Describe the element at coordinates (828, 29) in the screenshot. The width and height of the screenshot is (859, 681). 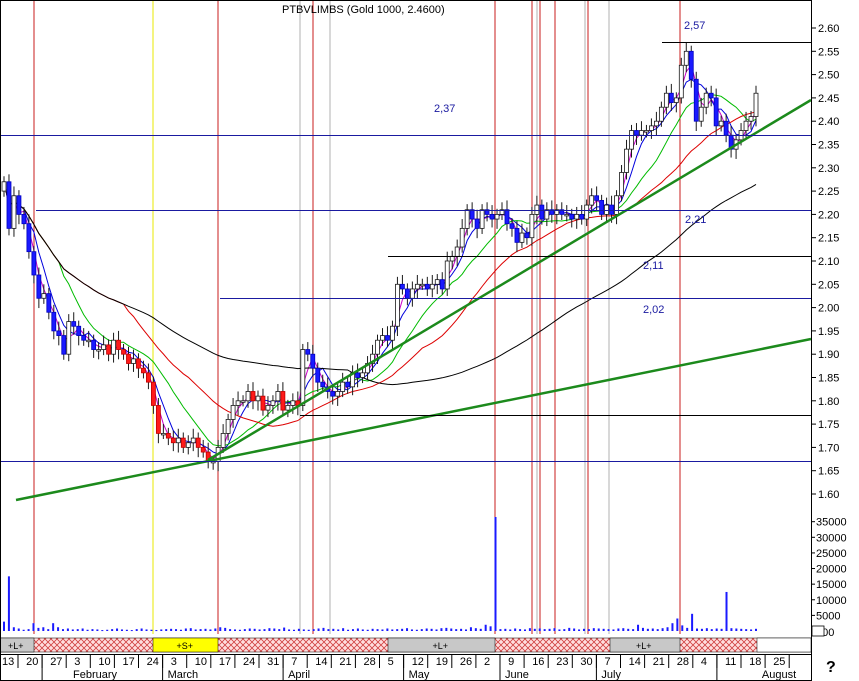
I see `price-tick-label: 2.60` at that location.